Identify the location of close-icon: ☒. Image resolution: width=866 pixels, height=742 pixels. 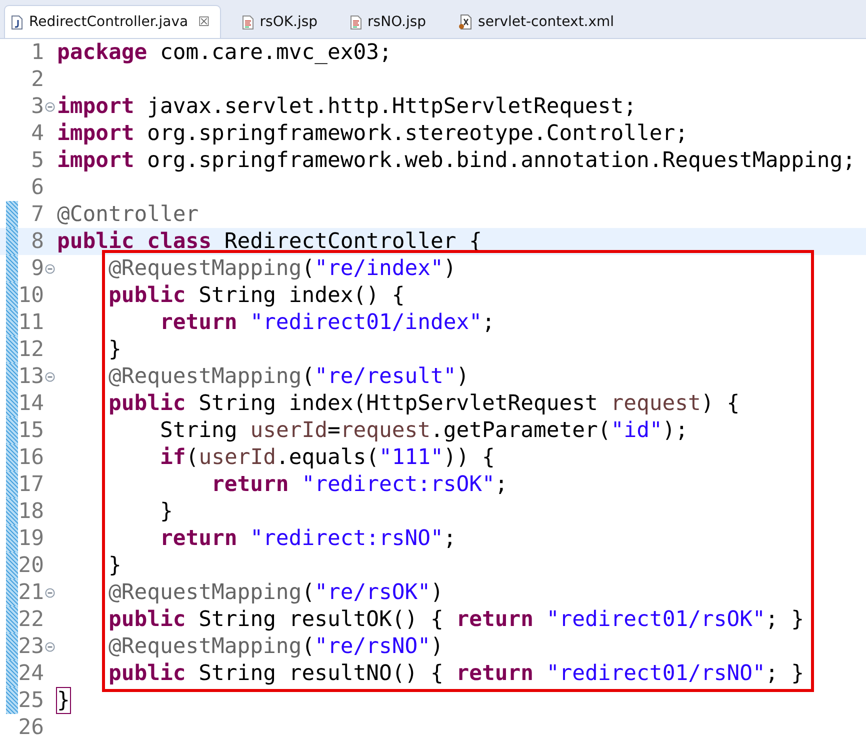
(204, 22).